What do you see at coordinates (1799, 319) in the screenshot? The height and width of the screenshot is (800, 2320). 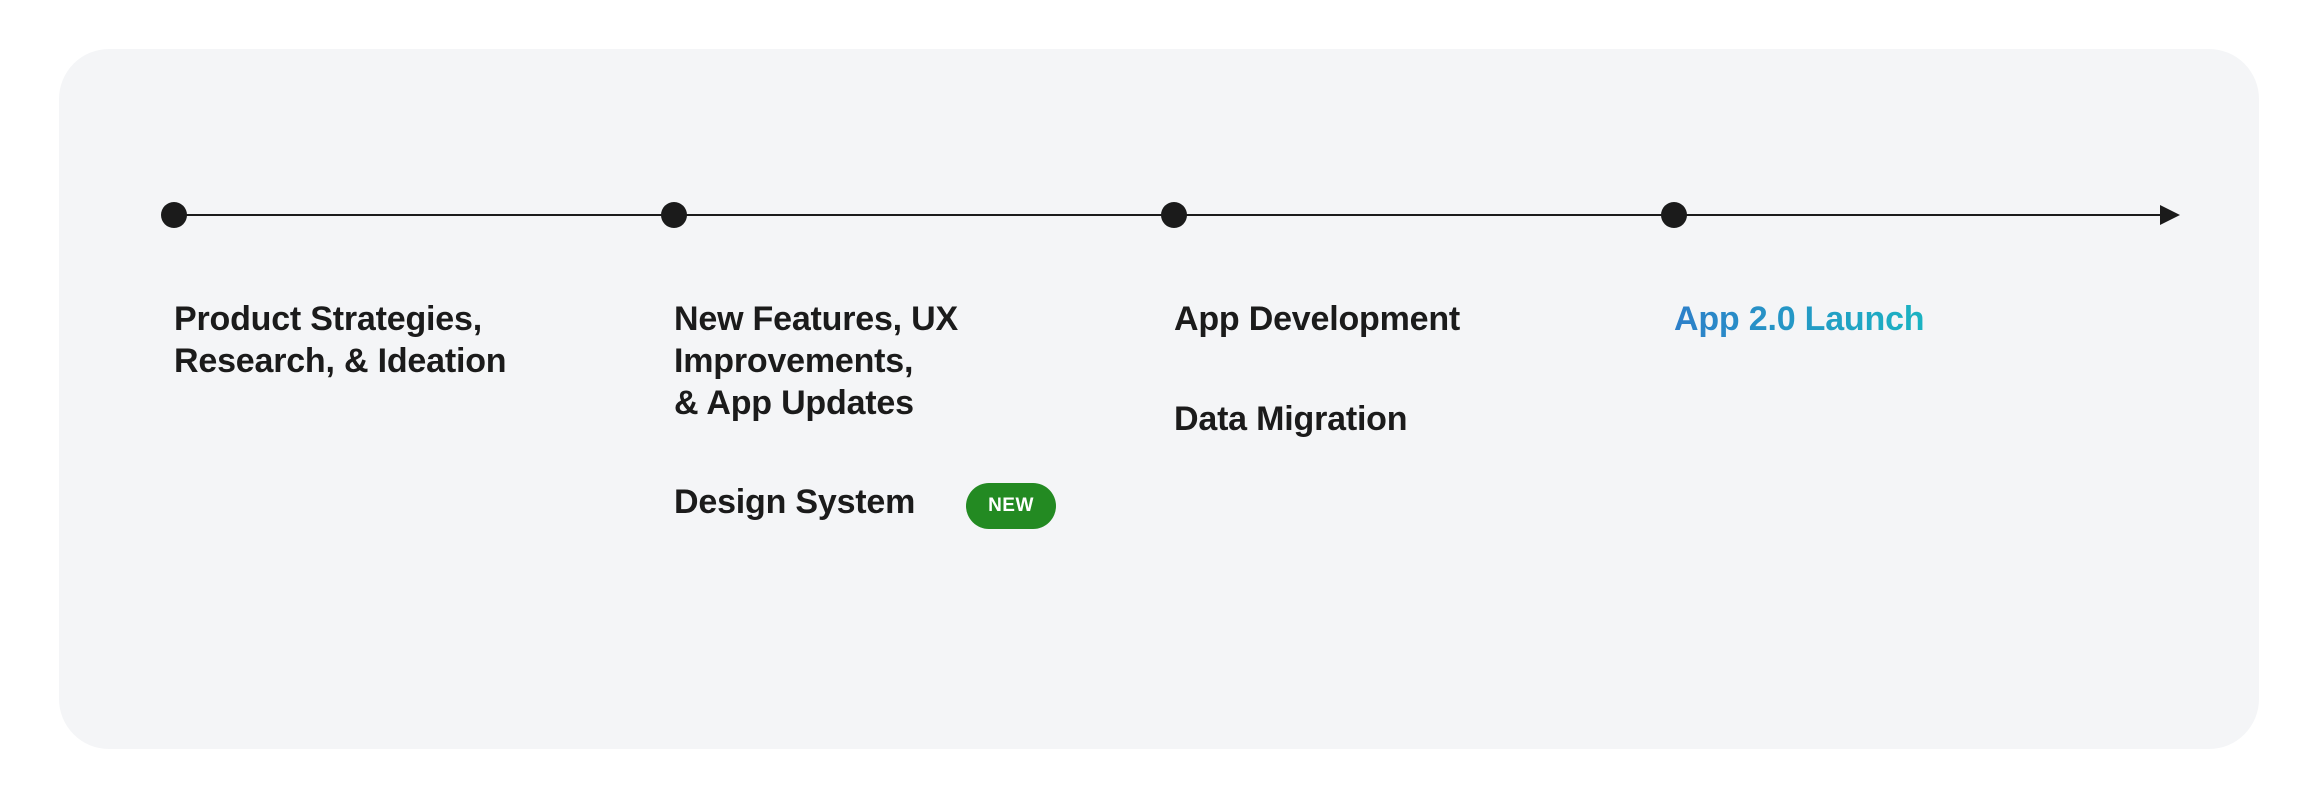 I see `milestone-4-title: App 2.0 Launch` at bounding box center [1799, 319].